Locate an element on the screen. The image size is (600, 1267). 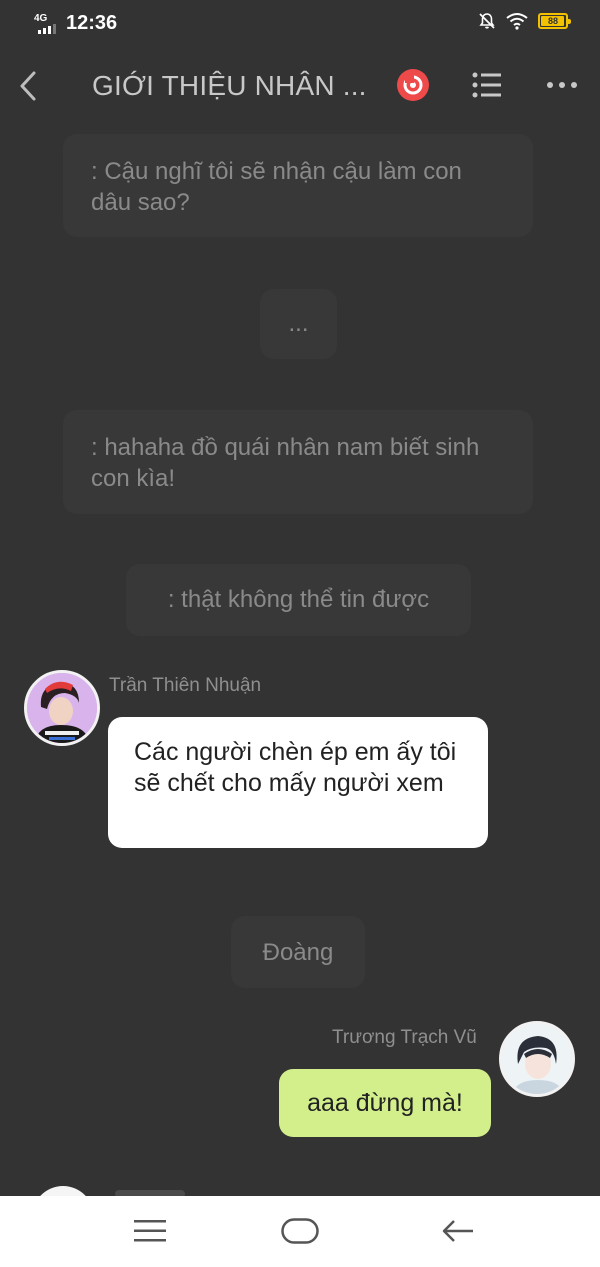
narration-text: : thật không thể tin được is located at coordinates (298, 599).